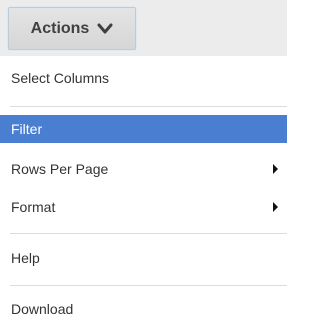 This screenshot has height=331, width=320. Describe the element at coordinates (60, 169) in the screenshot. I see `menu-item-label: Rows Per Page` at that location.